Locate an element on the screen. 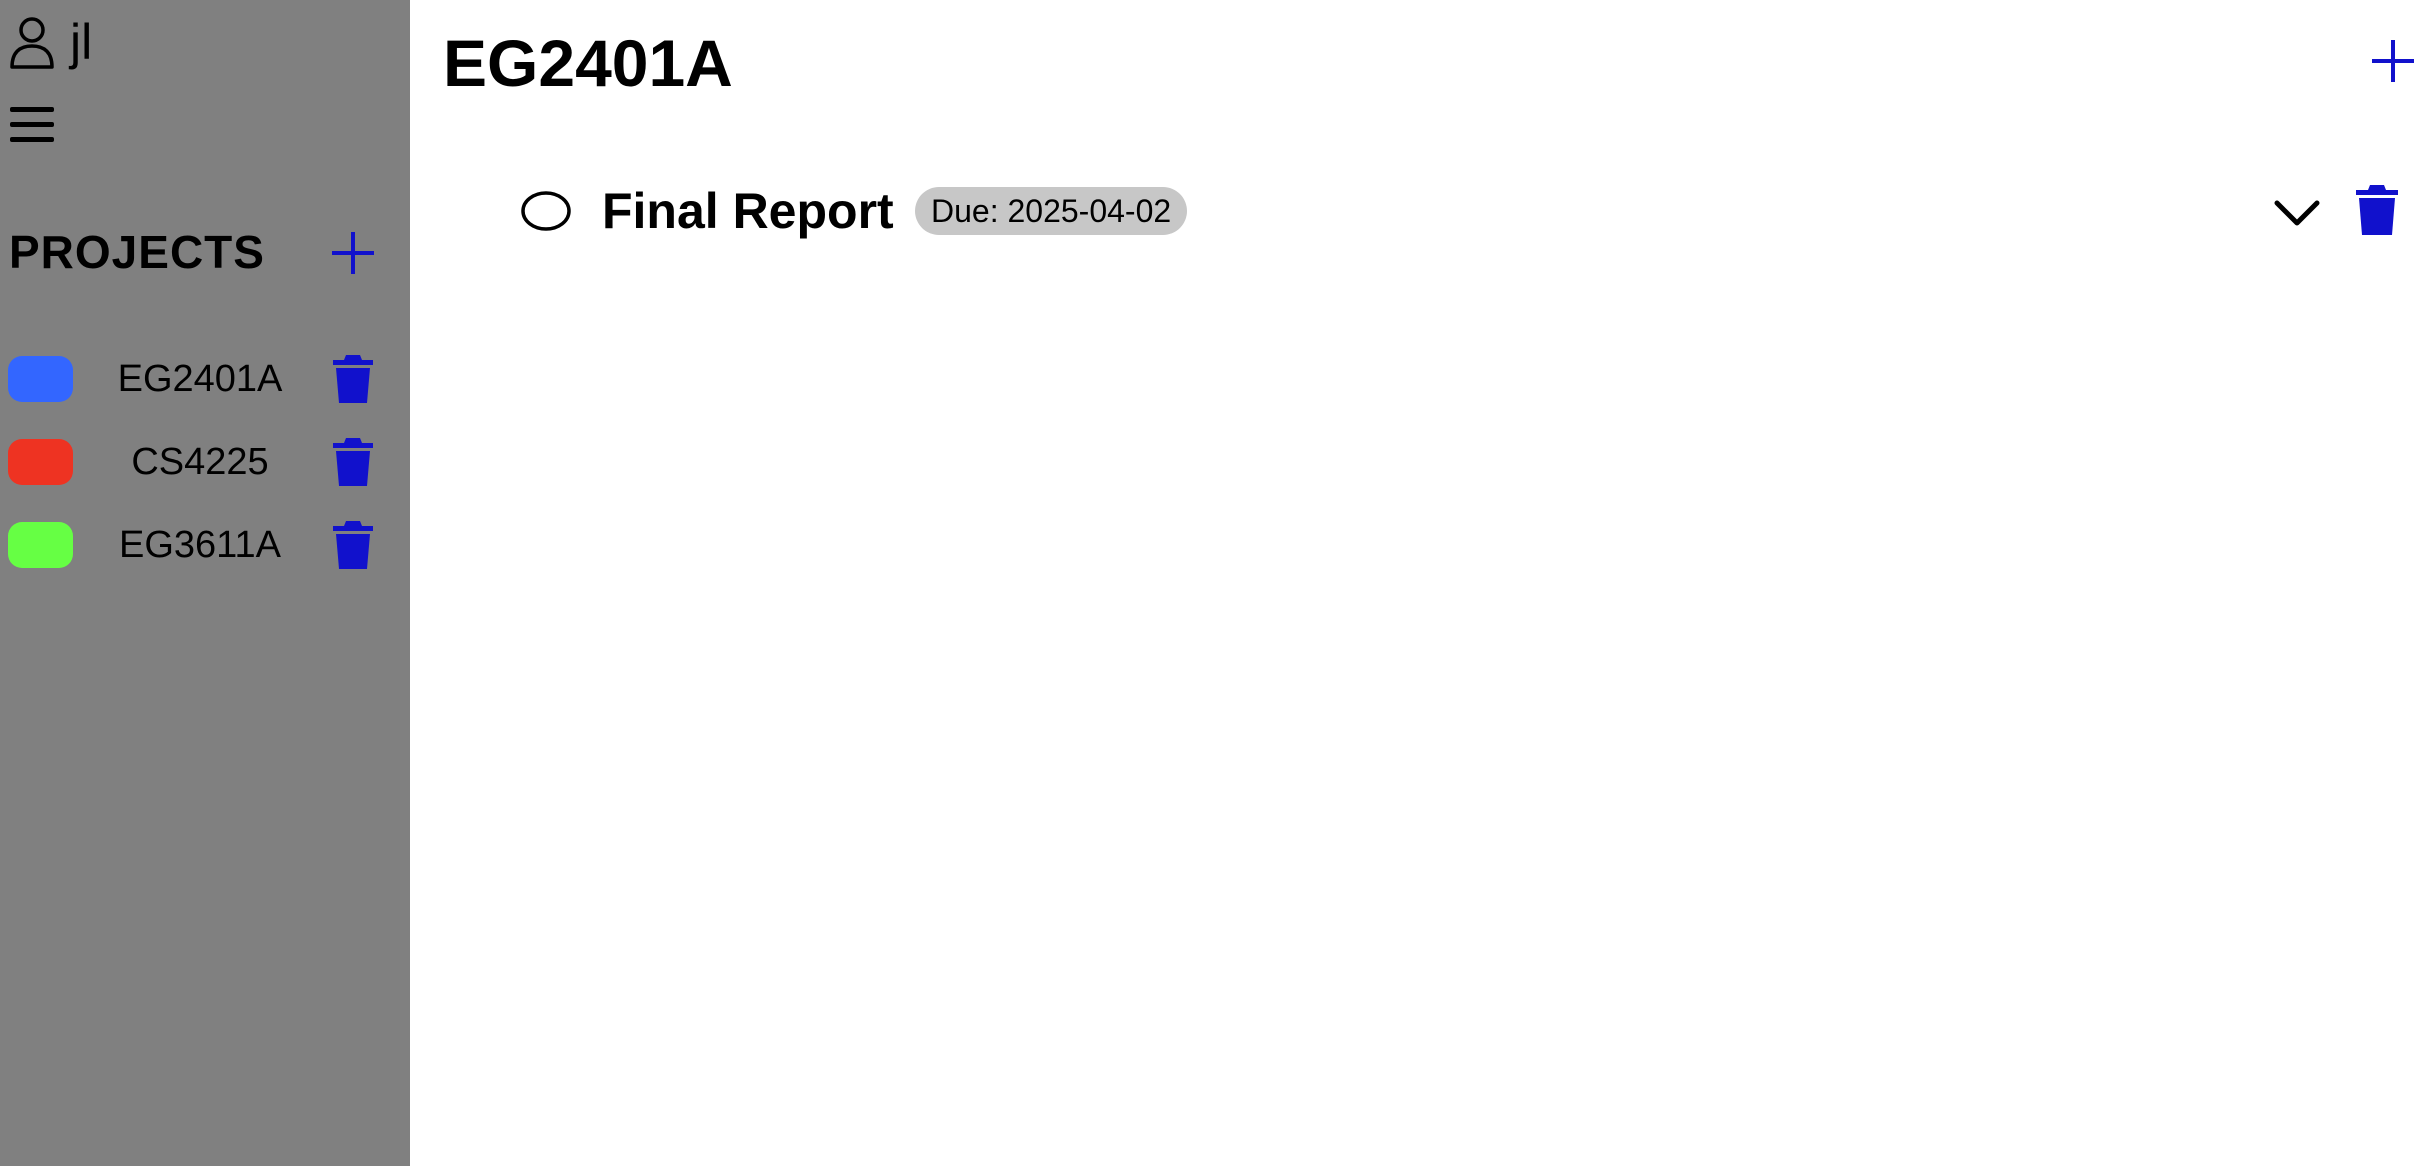  project-name: EG2401A is located at coordinates (200, 379).